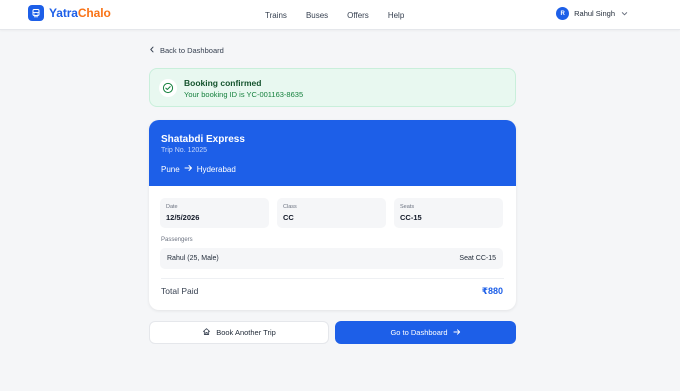 The height and width of the screenshot is (391, 680). I want to click on divider, so click(332, 278).